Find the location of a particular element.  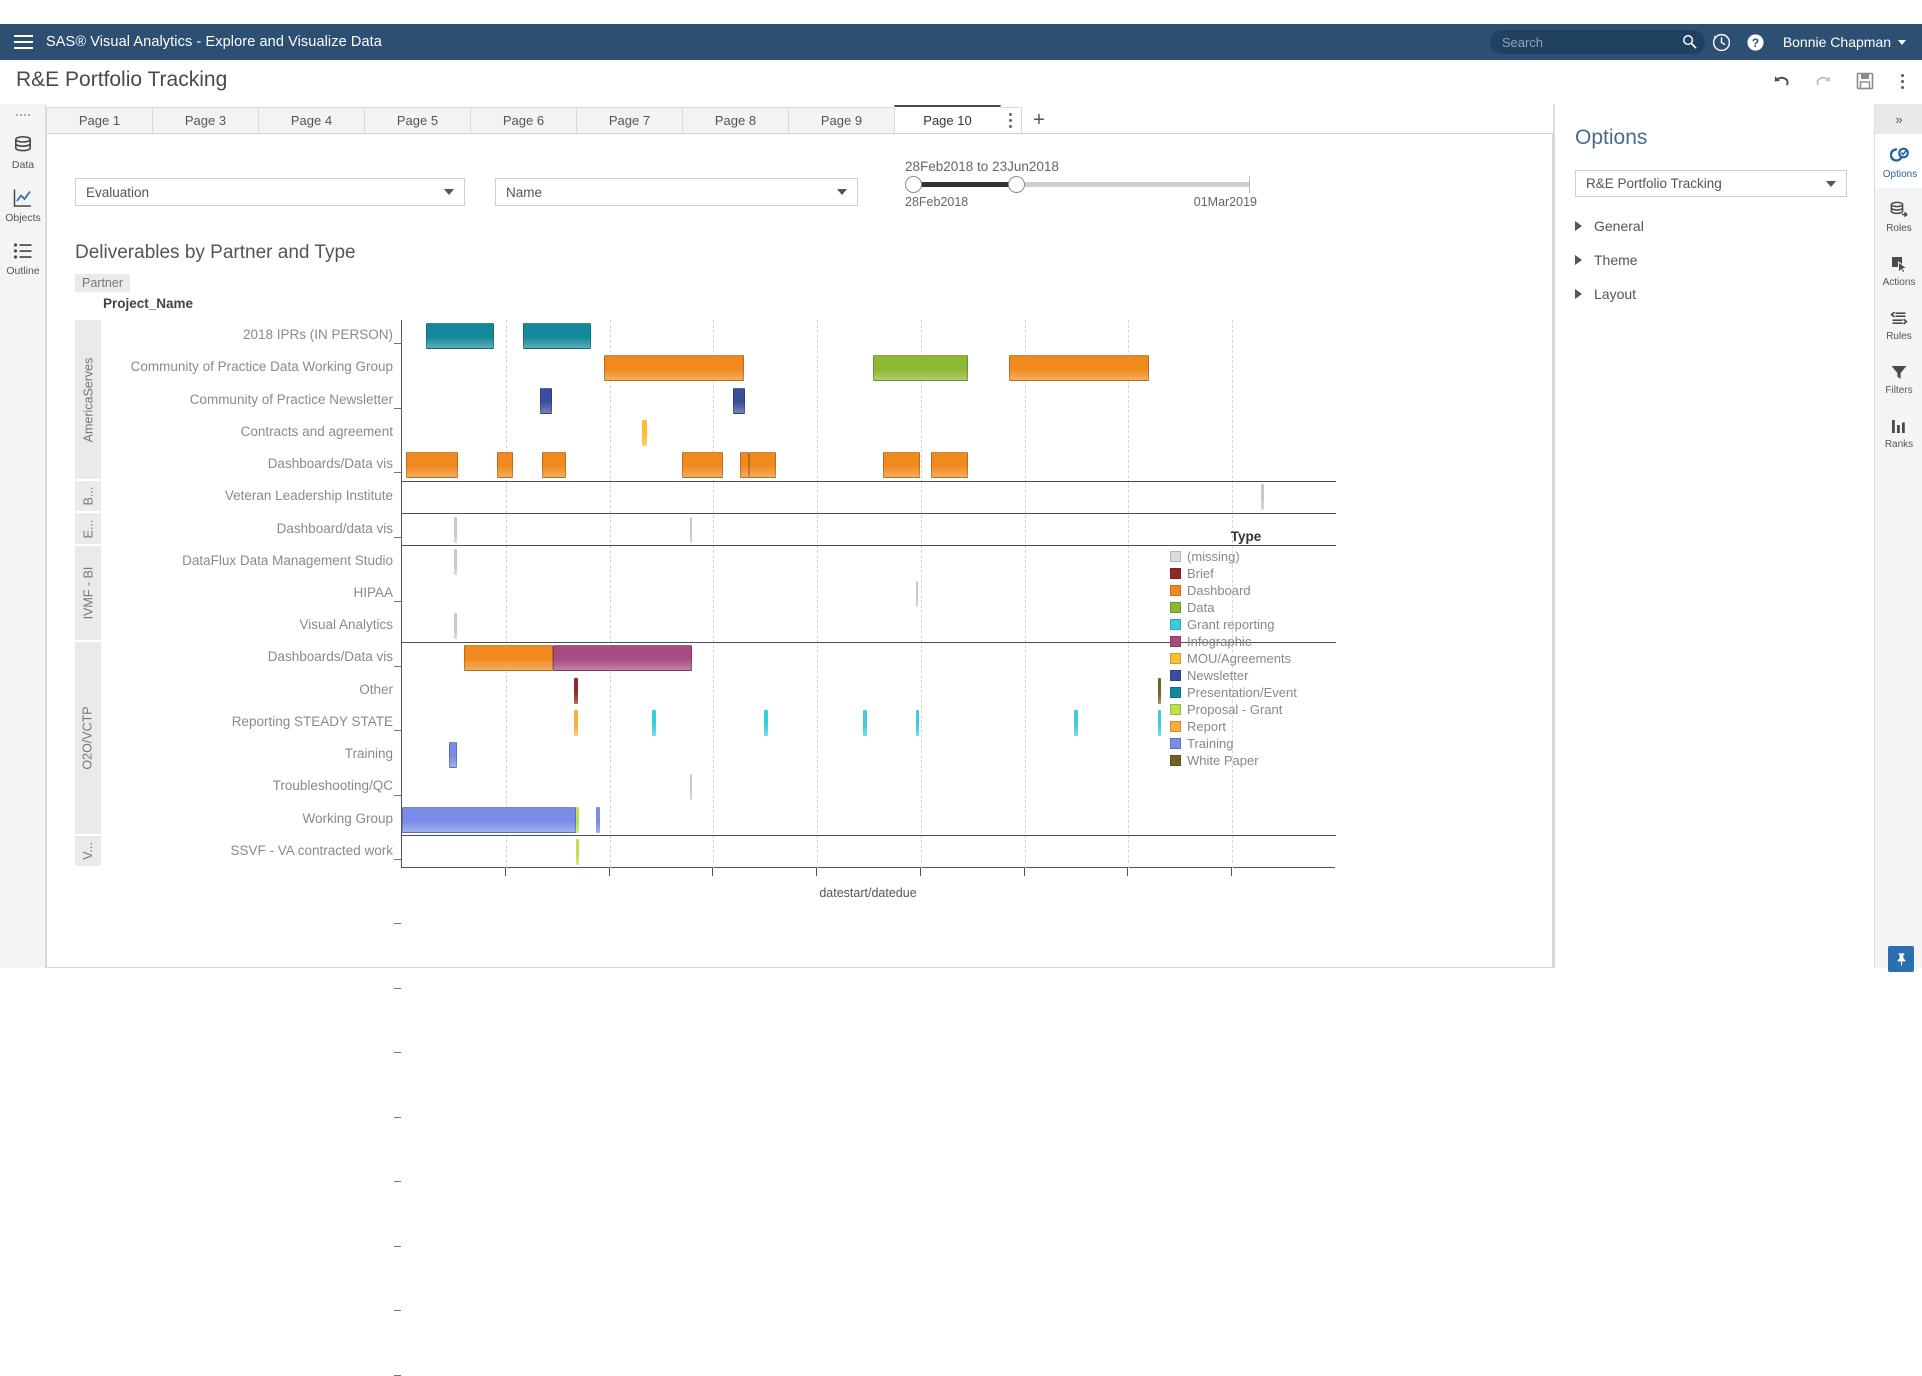

sidebar-item-outline: Outline is located at coordinates (23, 256).